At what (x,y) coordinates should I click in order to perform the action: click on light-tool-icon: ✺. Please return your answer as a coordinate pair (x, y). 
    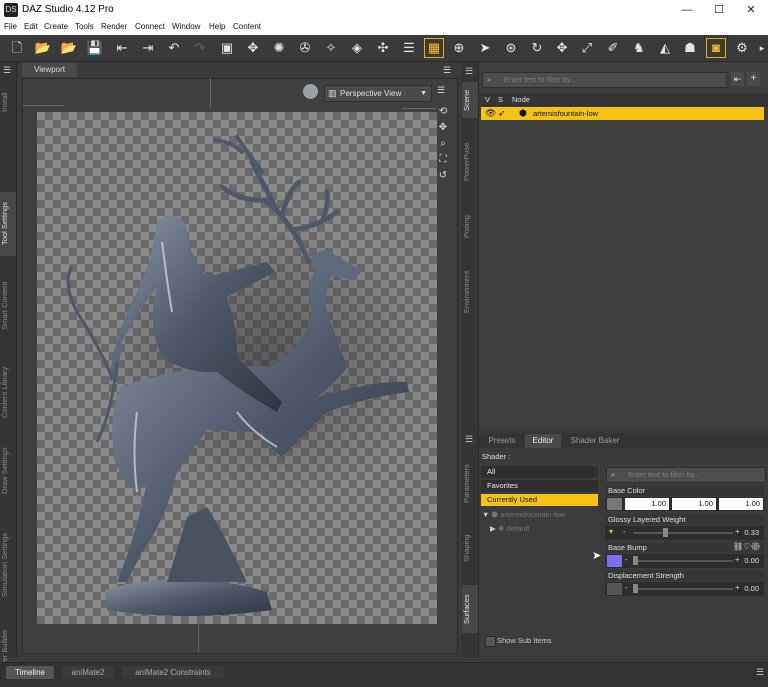
    Looking at the image, I should click on (279, 48).